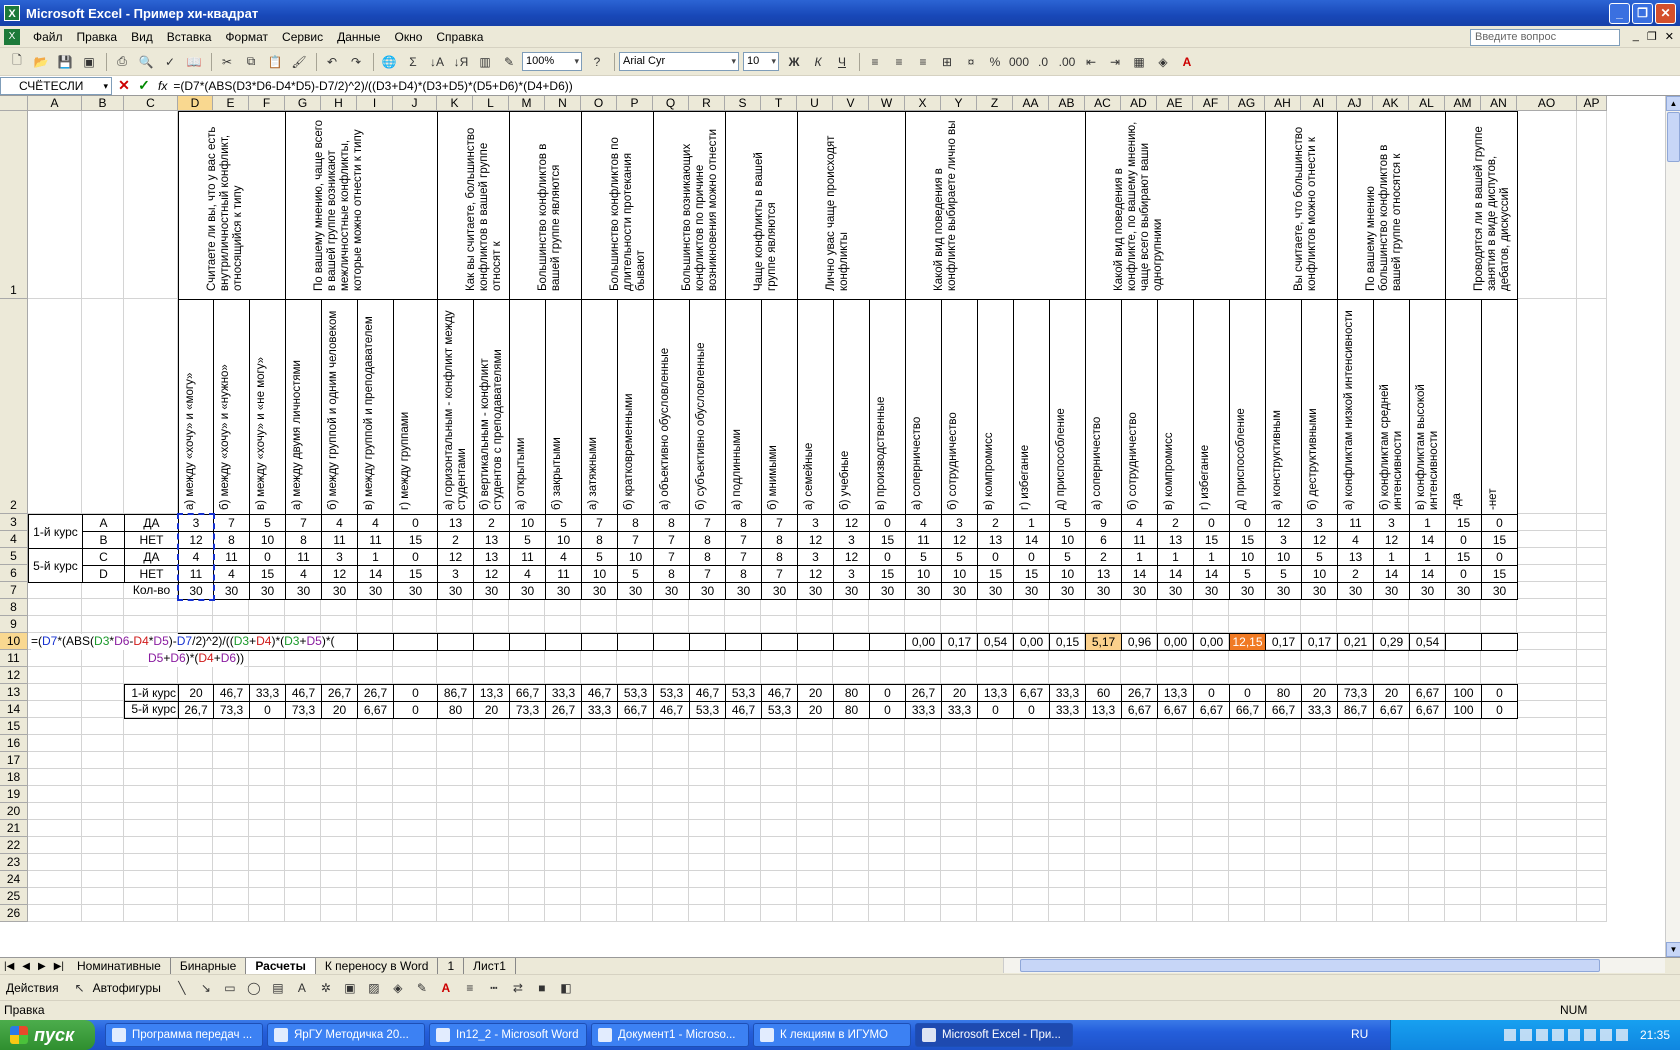  What do you see at coordinates (32, 988) in the screenshot?
I see `actions-menu: Действия` at bounding box center [32, 988].